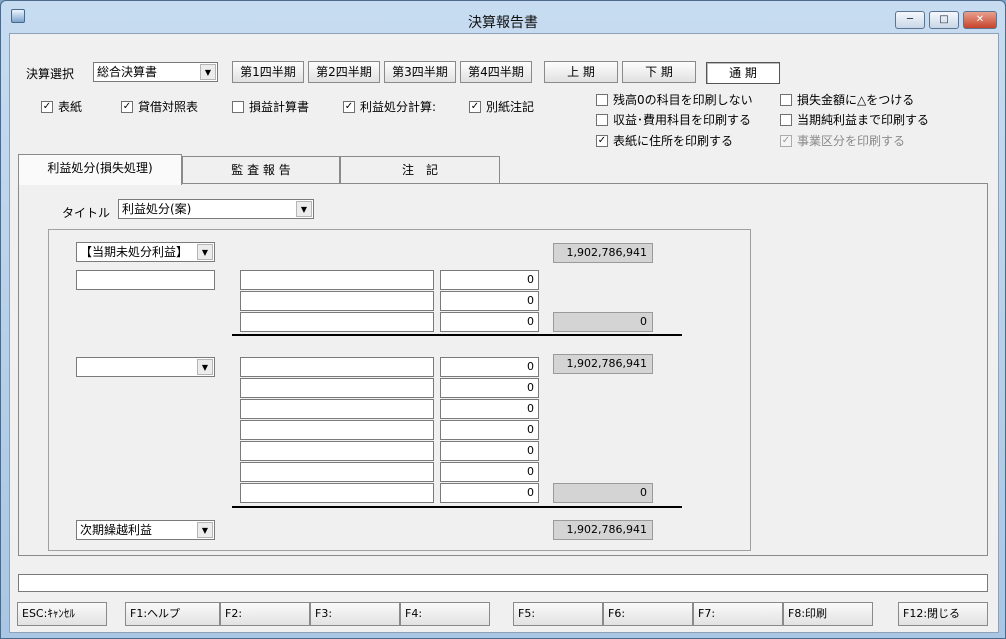  What do you see at coordinates (389, 107) in the screenshot?
I see `doc-profit-appropriation-checkbox: ✓ 利益処分計算:` at bounding box center [389, 107].